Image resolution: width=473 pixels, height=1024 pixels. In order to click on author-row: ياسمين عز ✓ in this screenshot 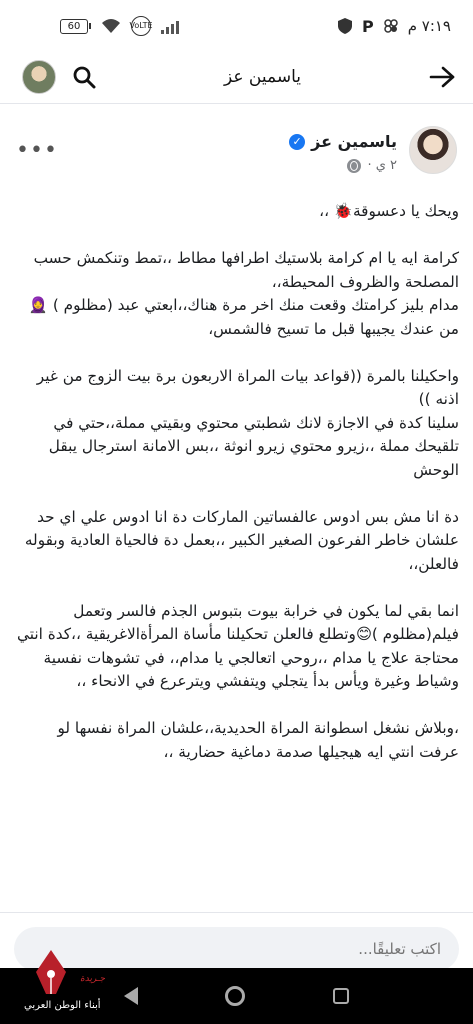, I will do `click(343, 141)`.